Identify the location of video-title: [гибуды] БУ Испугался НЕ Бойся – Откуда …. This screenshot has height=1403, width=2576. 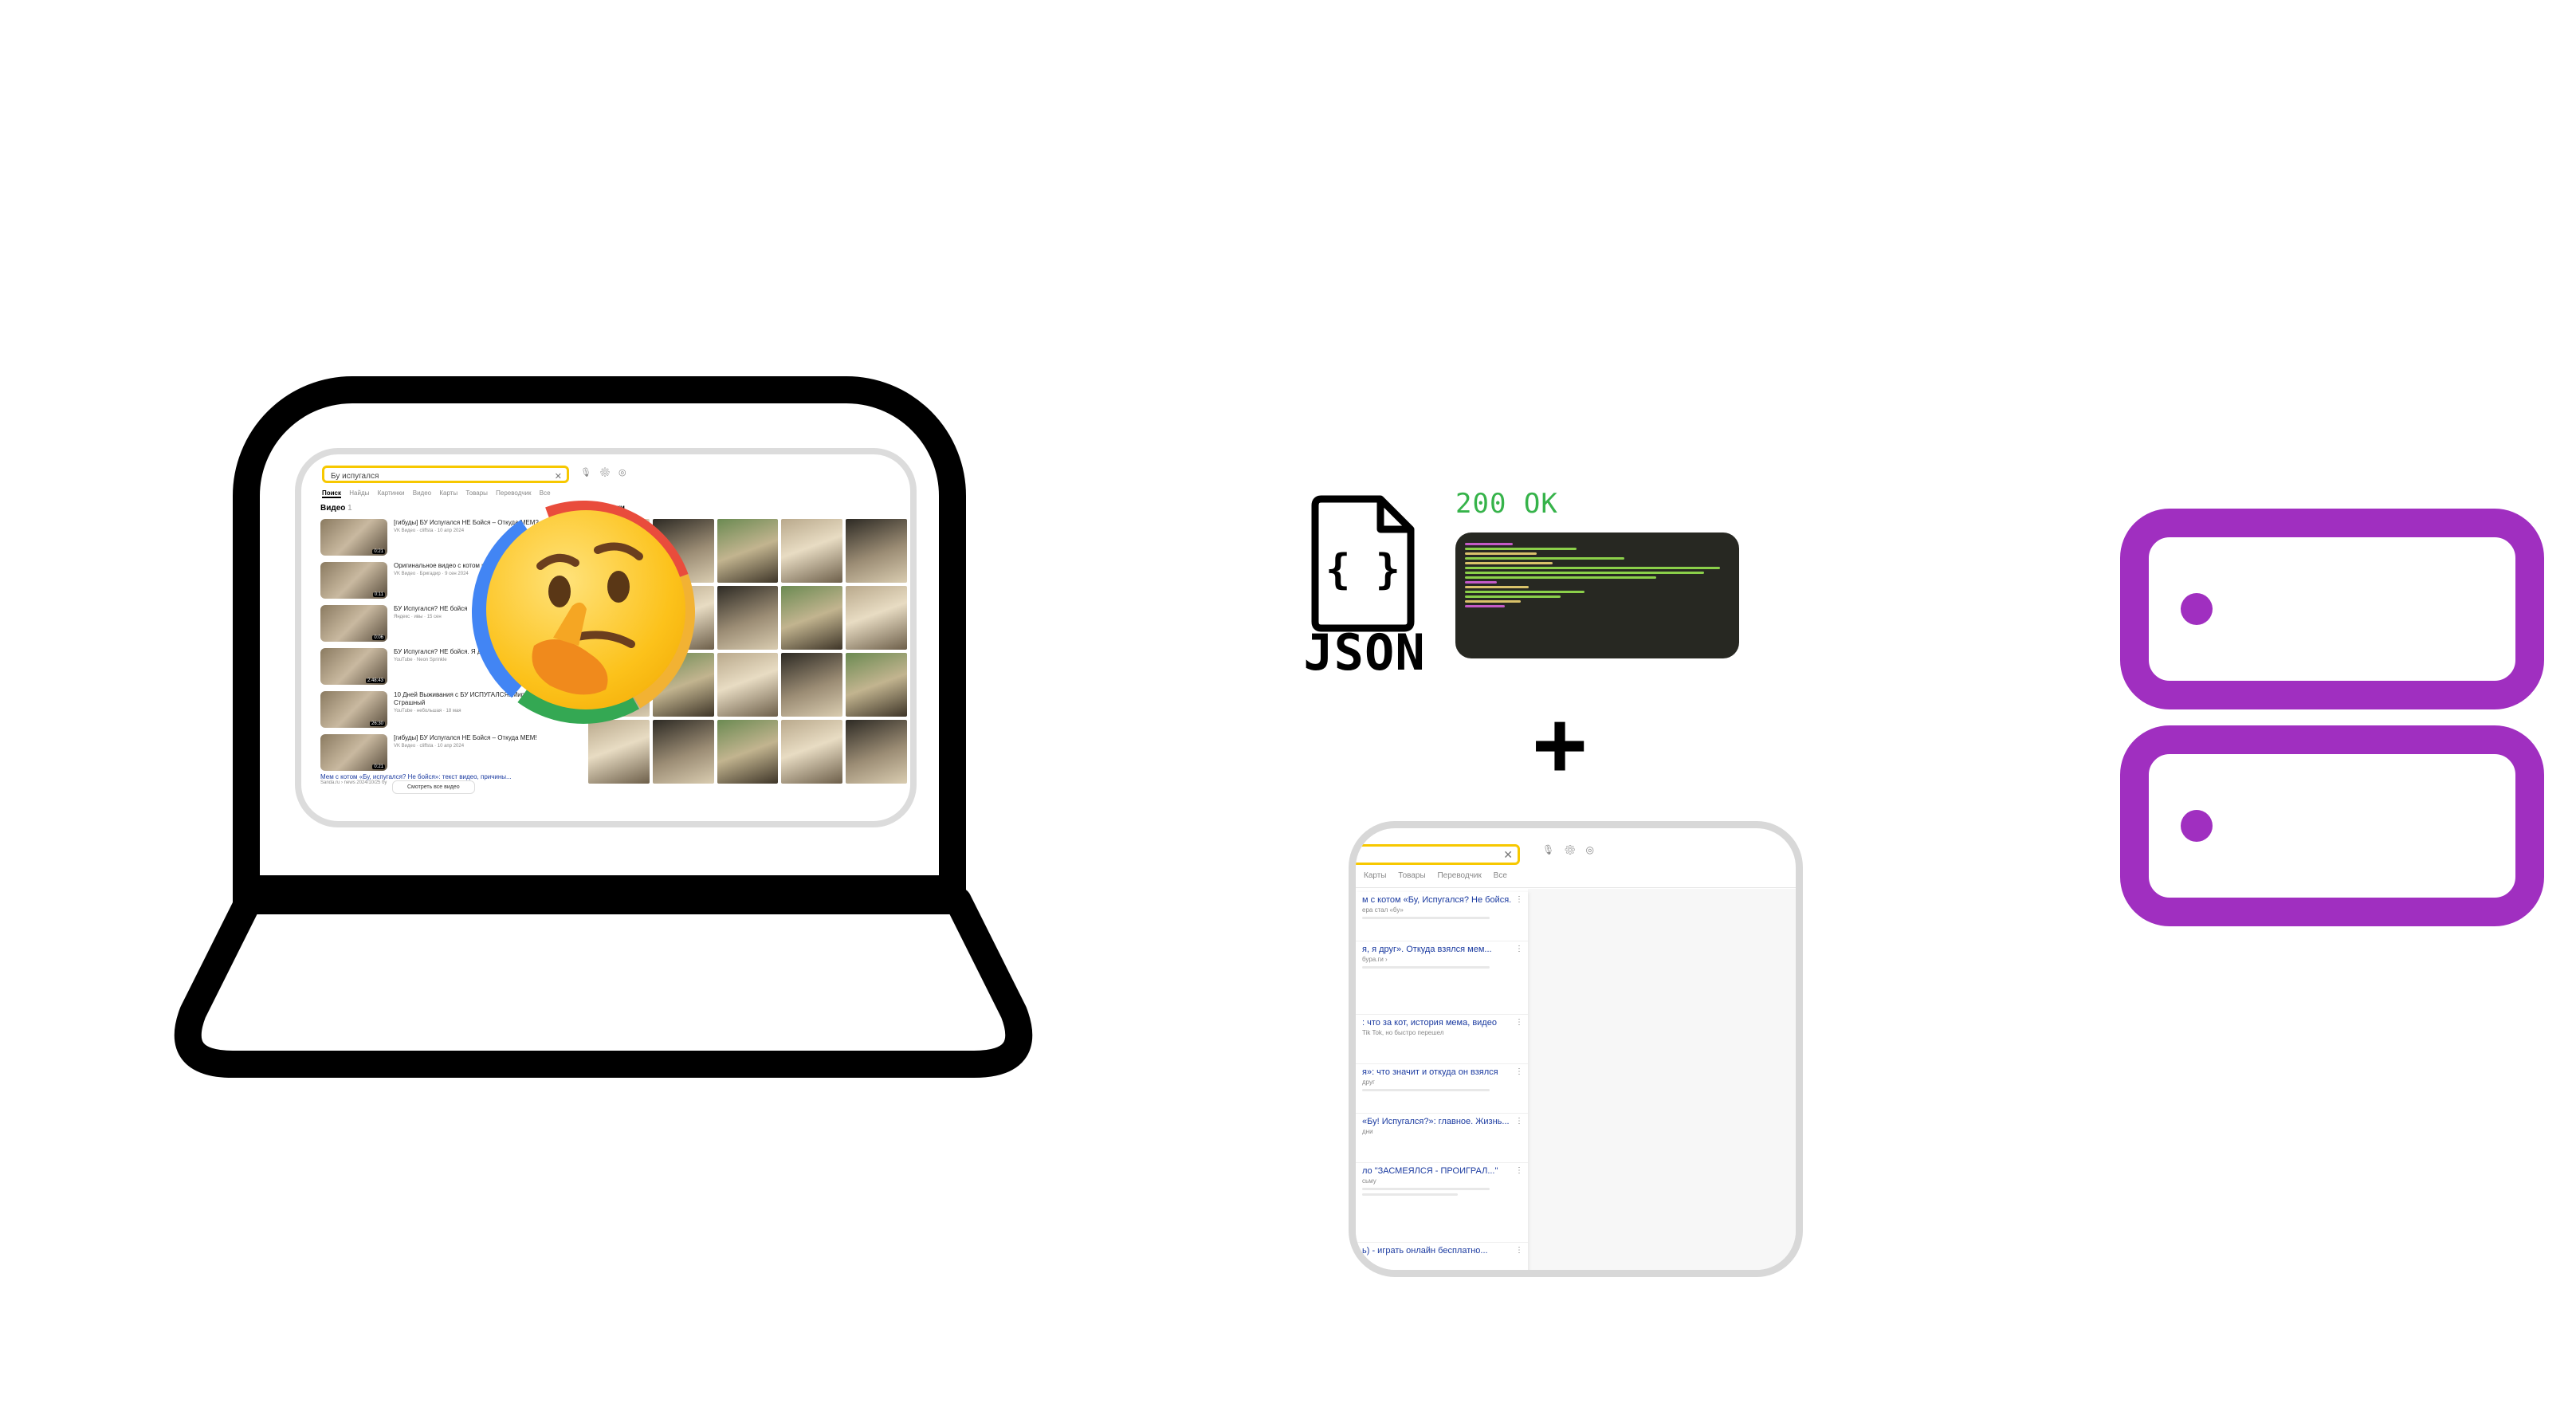
(465, 738).